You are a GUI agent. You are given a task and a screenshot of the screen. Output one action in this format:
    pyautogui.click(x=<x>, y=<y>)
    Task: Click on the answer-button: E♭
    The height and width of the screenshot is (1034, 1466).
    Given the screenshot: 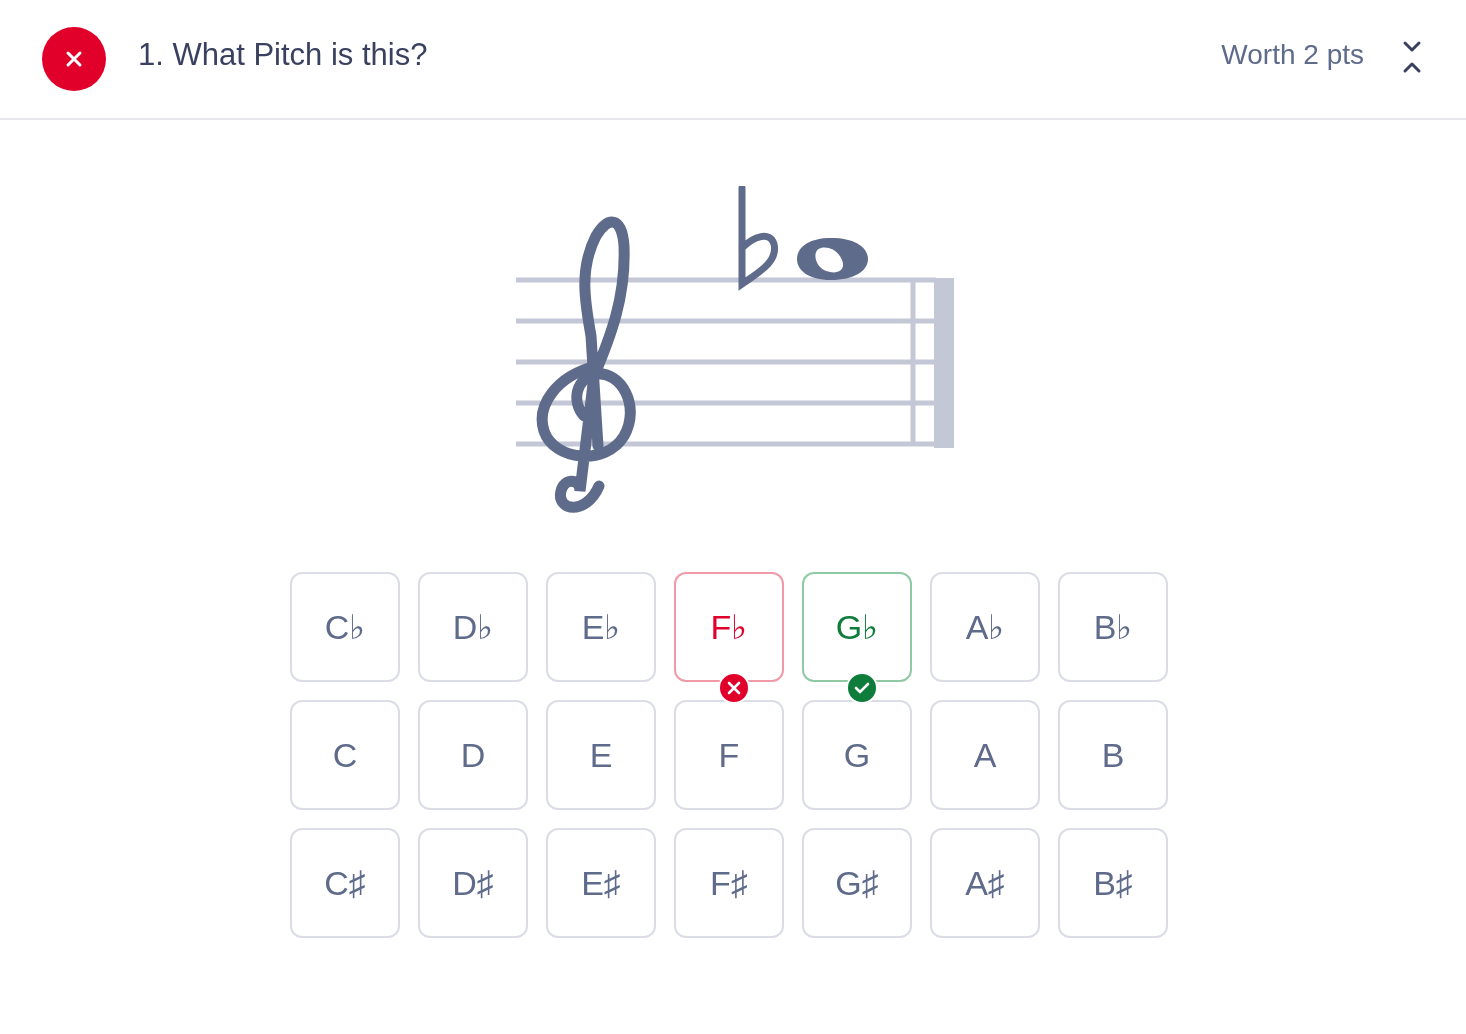 What is the action you would take?
    pyautogui.click(x=601, y=627)
    